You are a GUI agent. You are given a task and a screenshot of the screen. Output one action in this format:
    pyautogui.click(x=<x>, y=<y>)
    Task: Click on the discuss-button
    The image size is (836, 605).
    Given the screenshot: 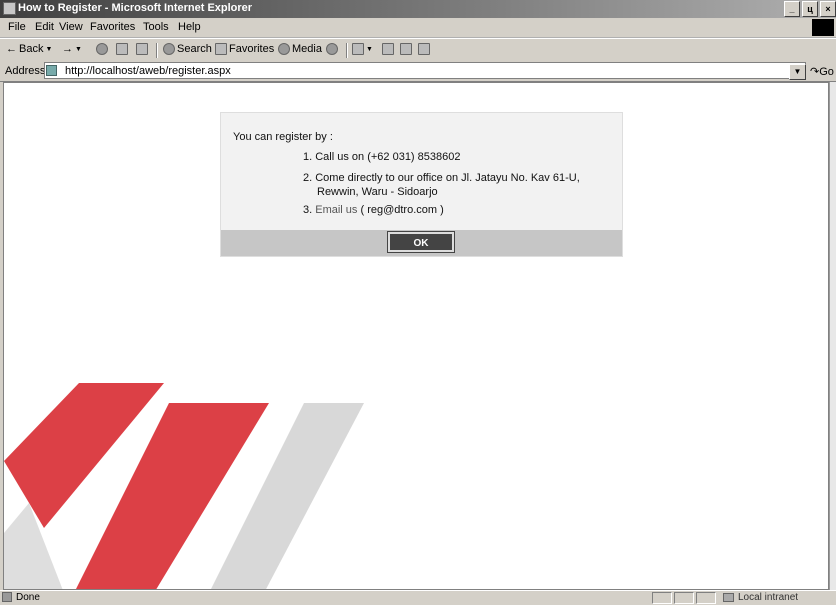 What is the action you would take?
    pyautogui.click(x=424, y=49)
    